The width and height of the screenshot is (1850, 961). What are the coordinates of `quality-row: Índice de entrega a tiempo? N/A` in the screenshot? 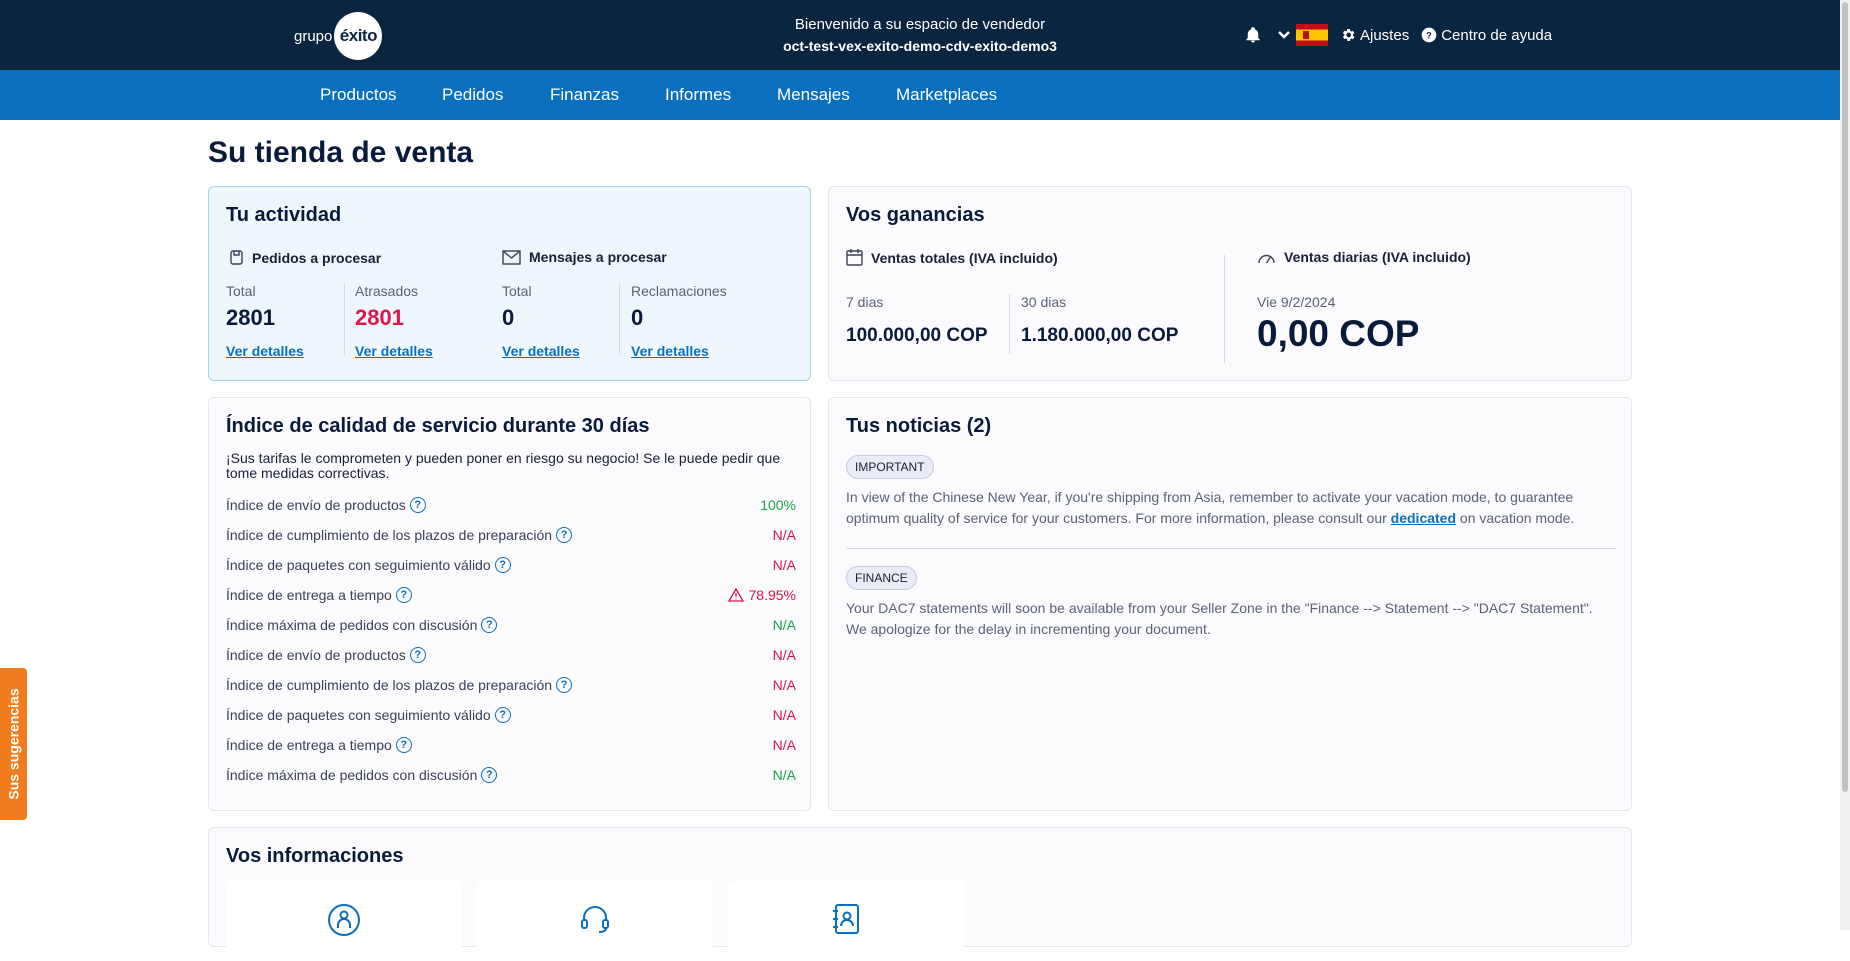 It's located at (511, 745).